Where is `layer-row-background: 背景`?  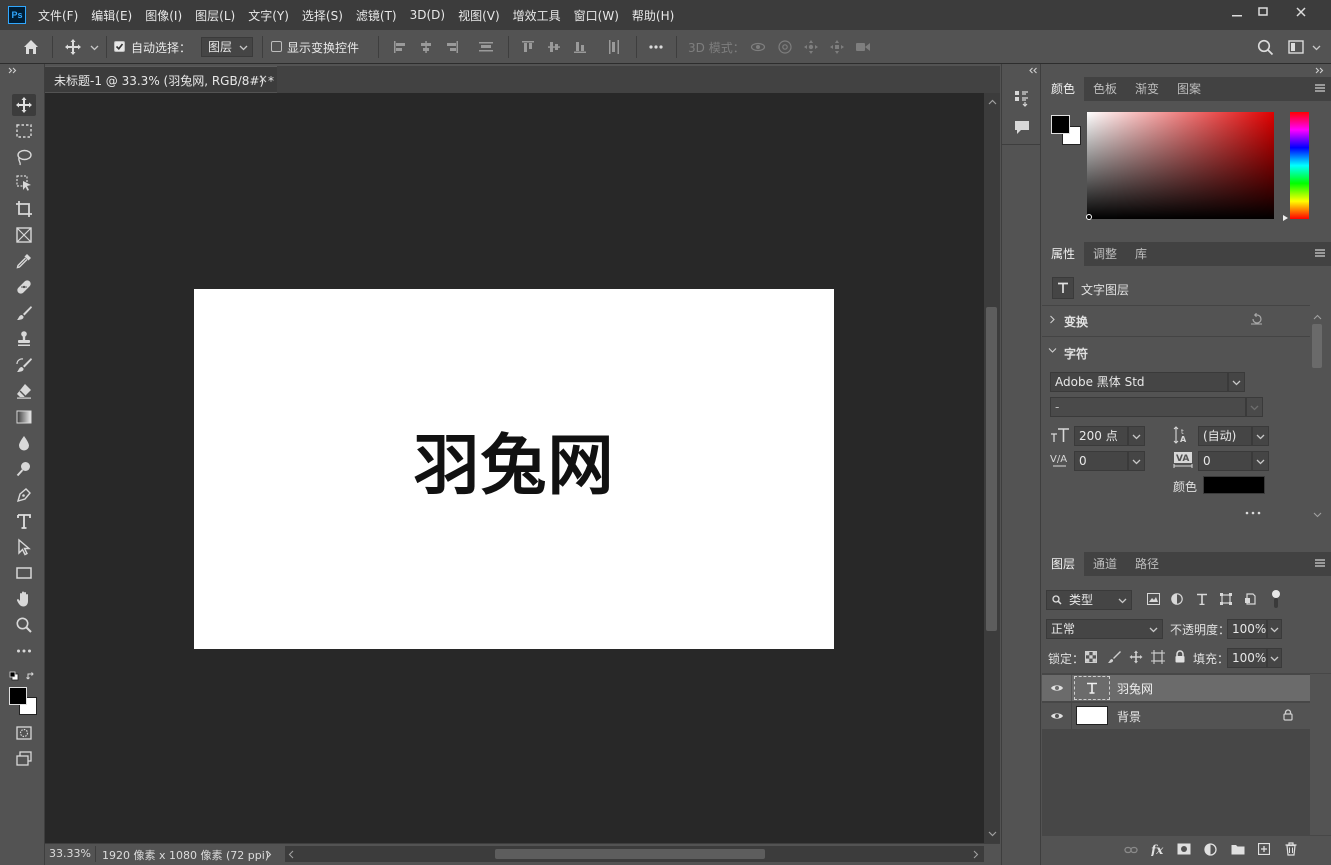 layer-row-background: 背景 is located at coordinates (1176, 716).